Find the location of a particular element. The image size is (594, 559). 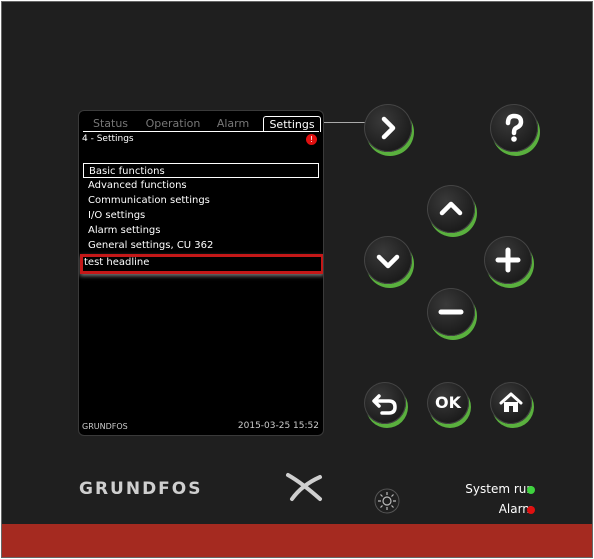

tab-divider is located at coordinates (201, 131).